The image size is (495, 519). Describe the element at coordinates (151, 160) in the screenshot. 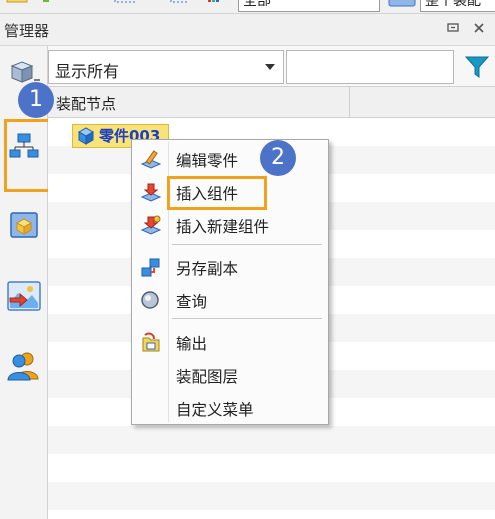

I see `edit-part-icon` at that location.